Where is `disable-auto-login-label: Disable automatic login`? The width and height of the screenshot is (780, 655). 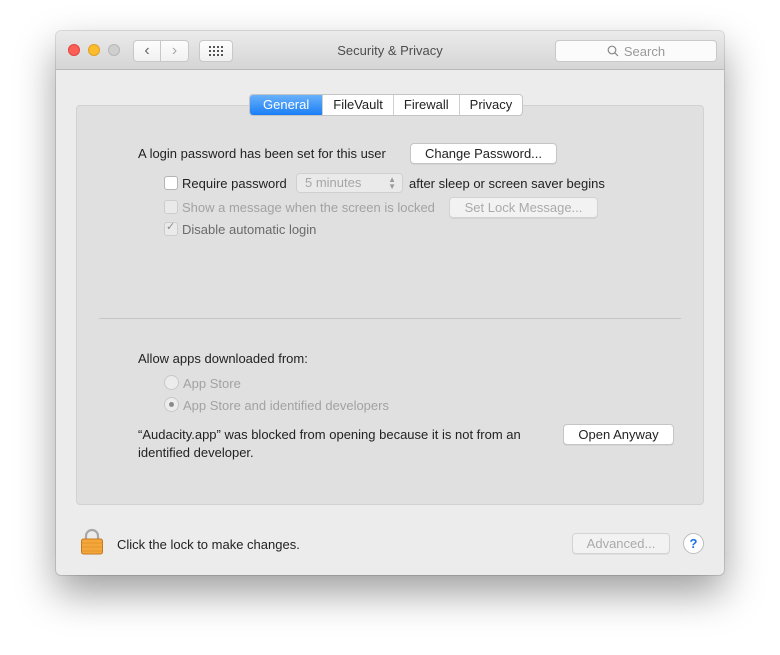 disable-auto-login-label: Disable automatic login is located at coordinates (249, 229).